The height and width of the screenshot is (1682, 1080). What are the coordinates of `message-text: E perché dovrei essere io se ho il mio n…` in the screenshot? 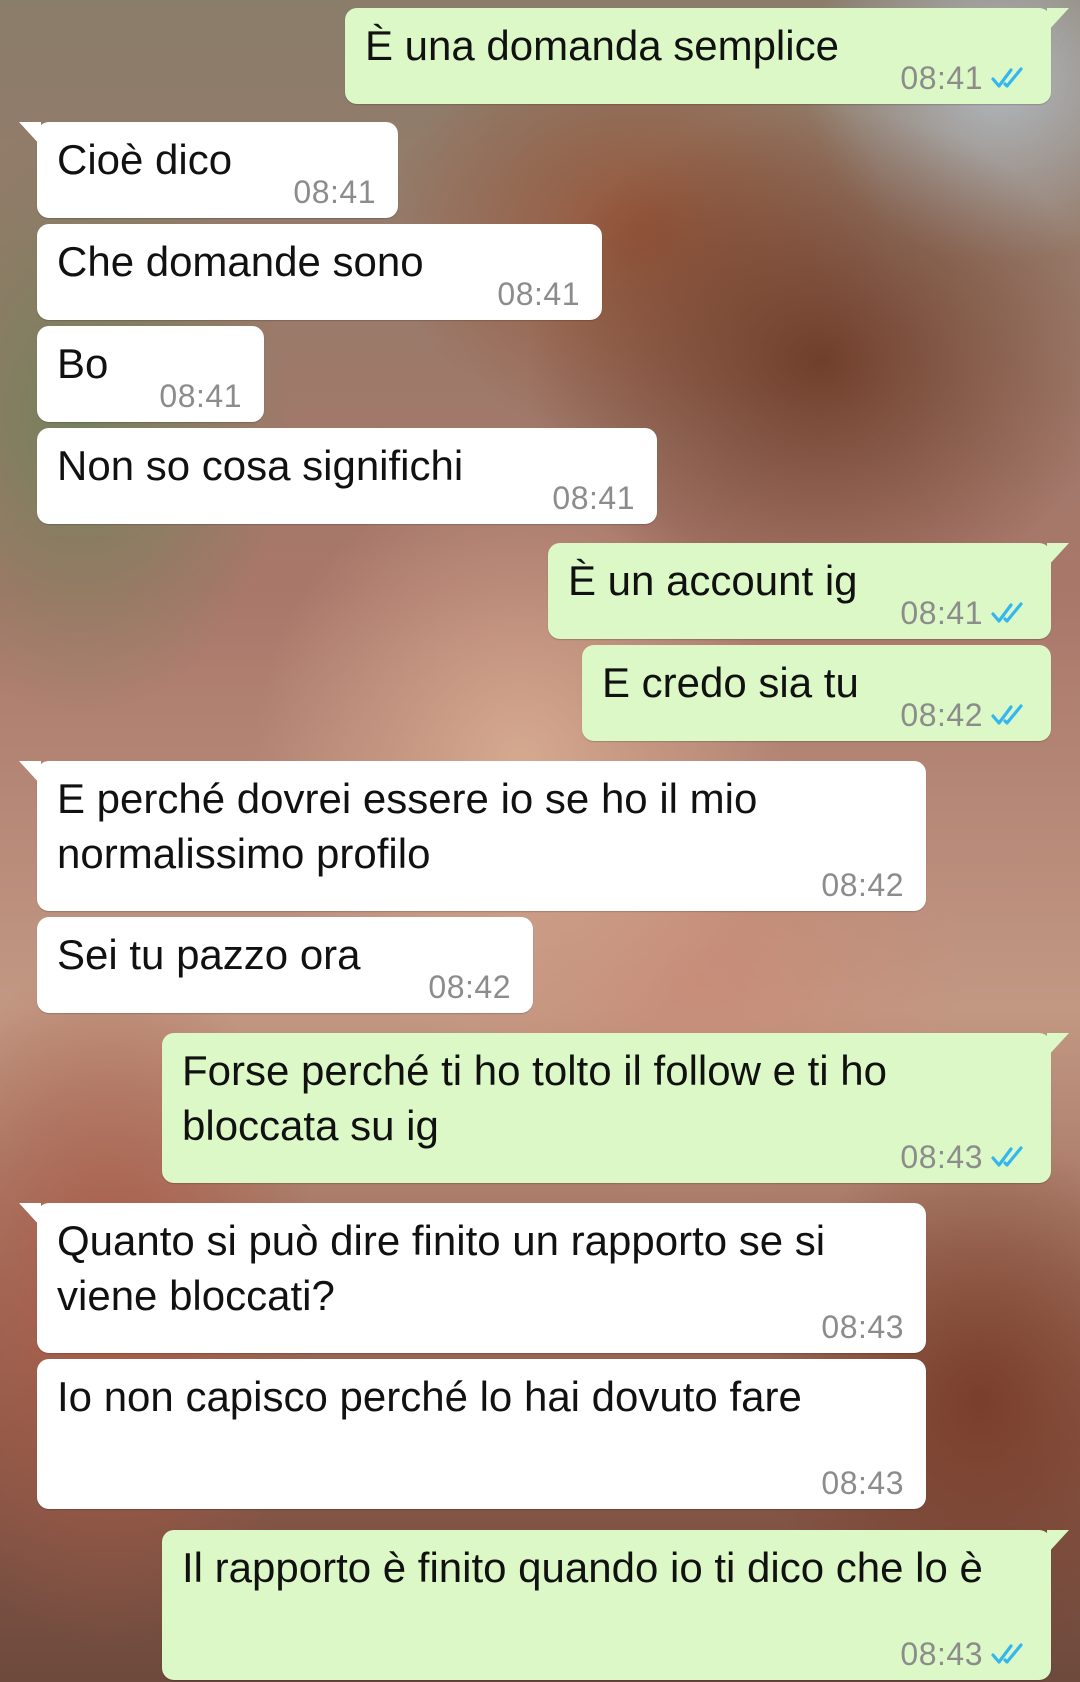 It's located at (407, 826).